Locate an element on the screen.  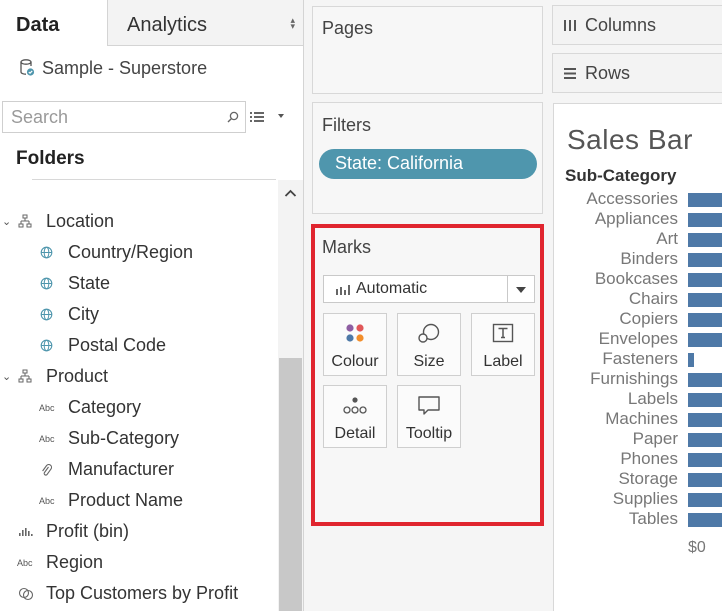
mark-button-label: Size is located at coordinates (429, 361).